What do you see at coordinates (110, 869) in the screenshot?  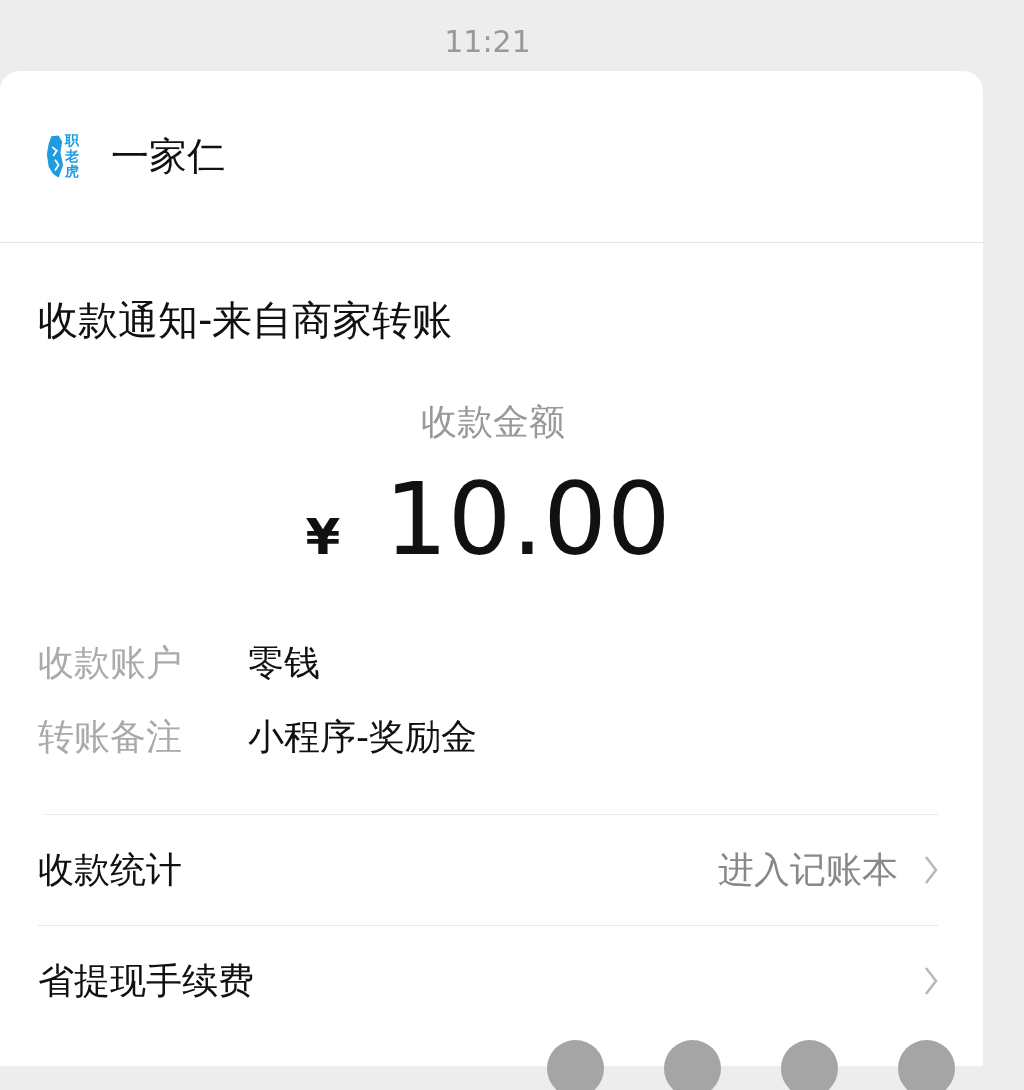 I see `link-label: 收款统计` at bounding box center [110, 869].